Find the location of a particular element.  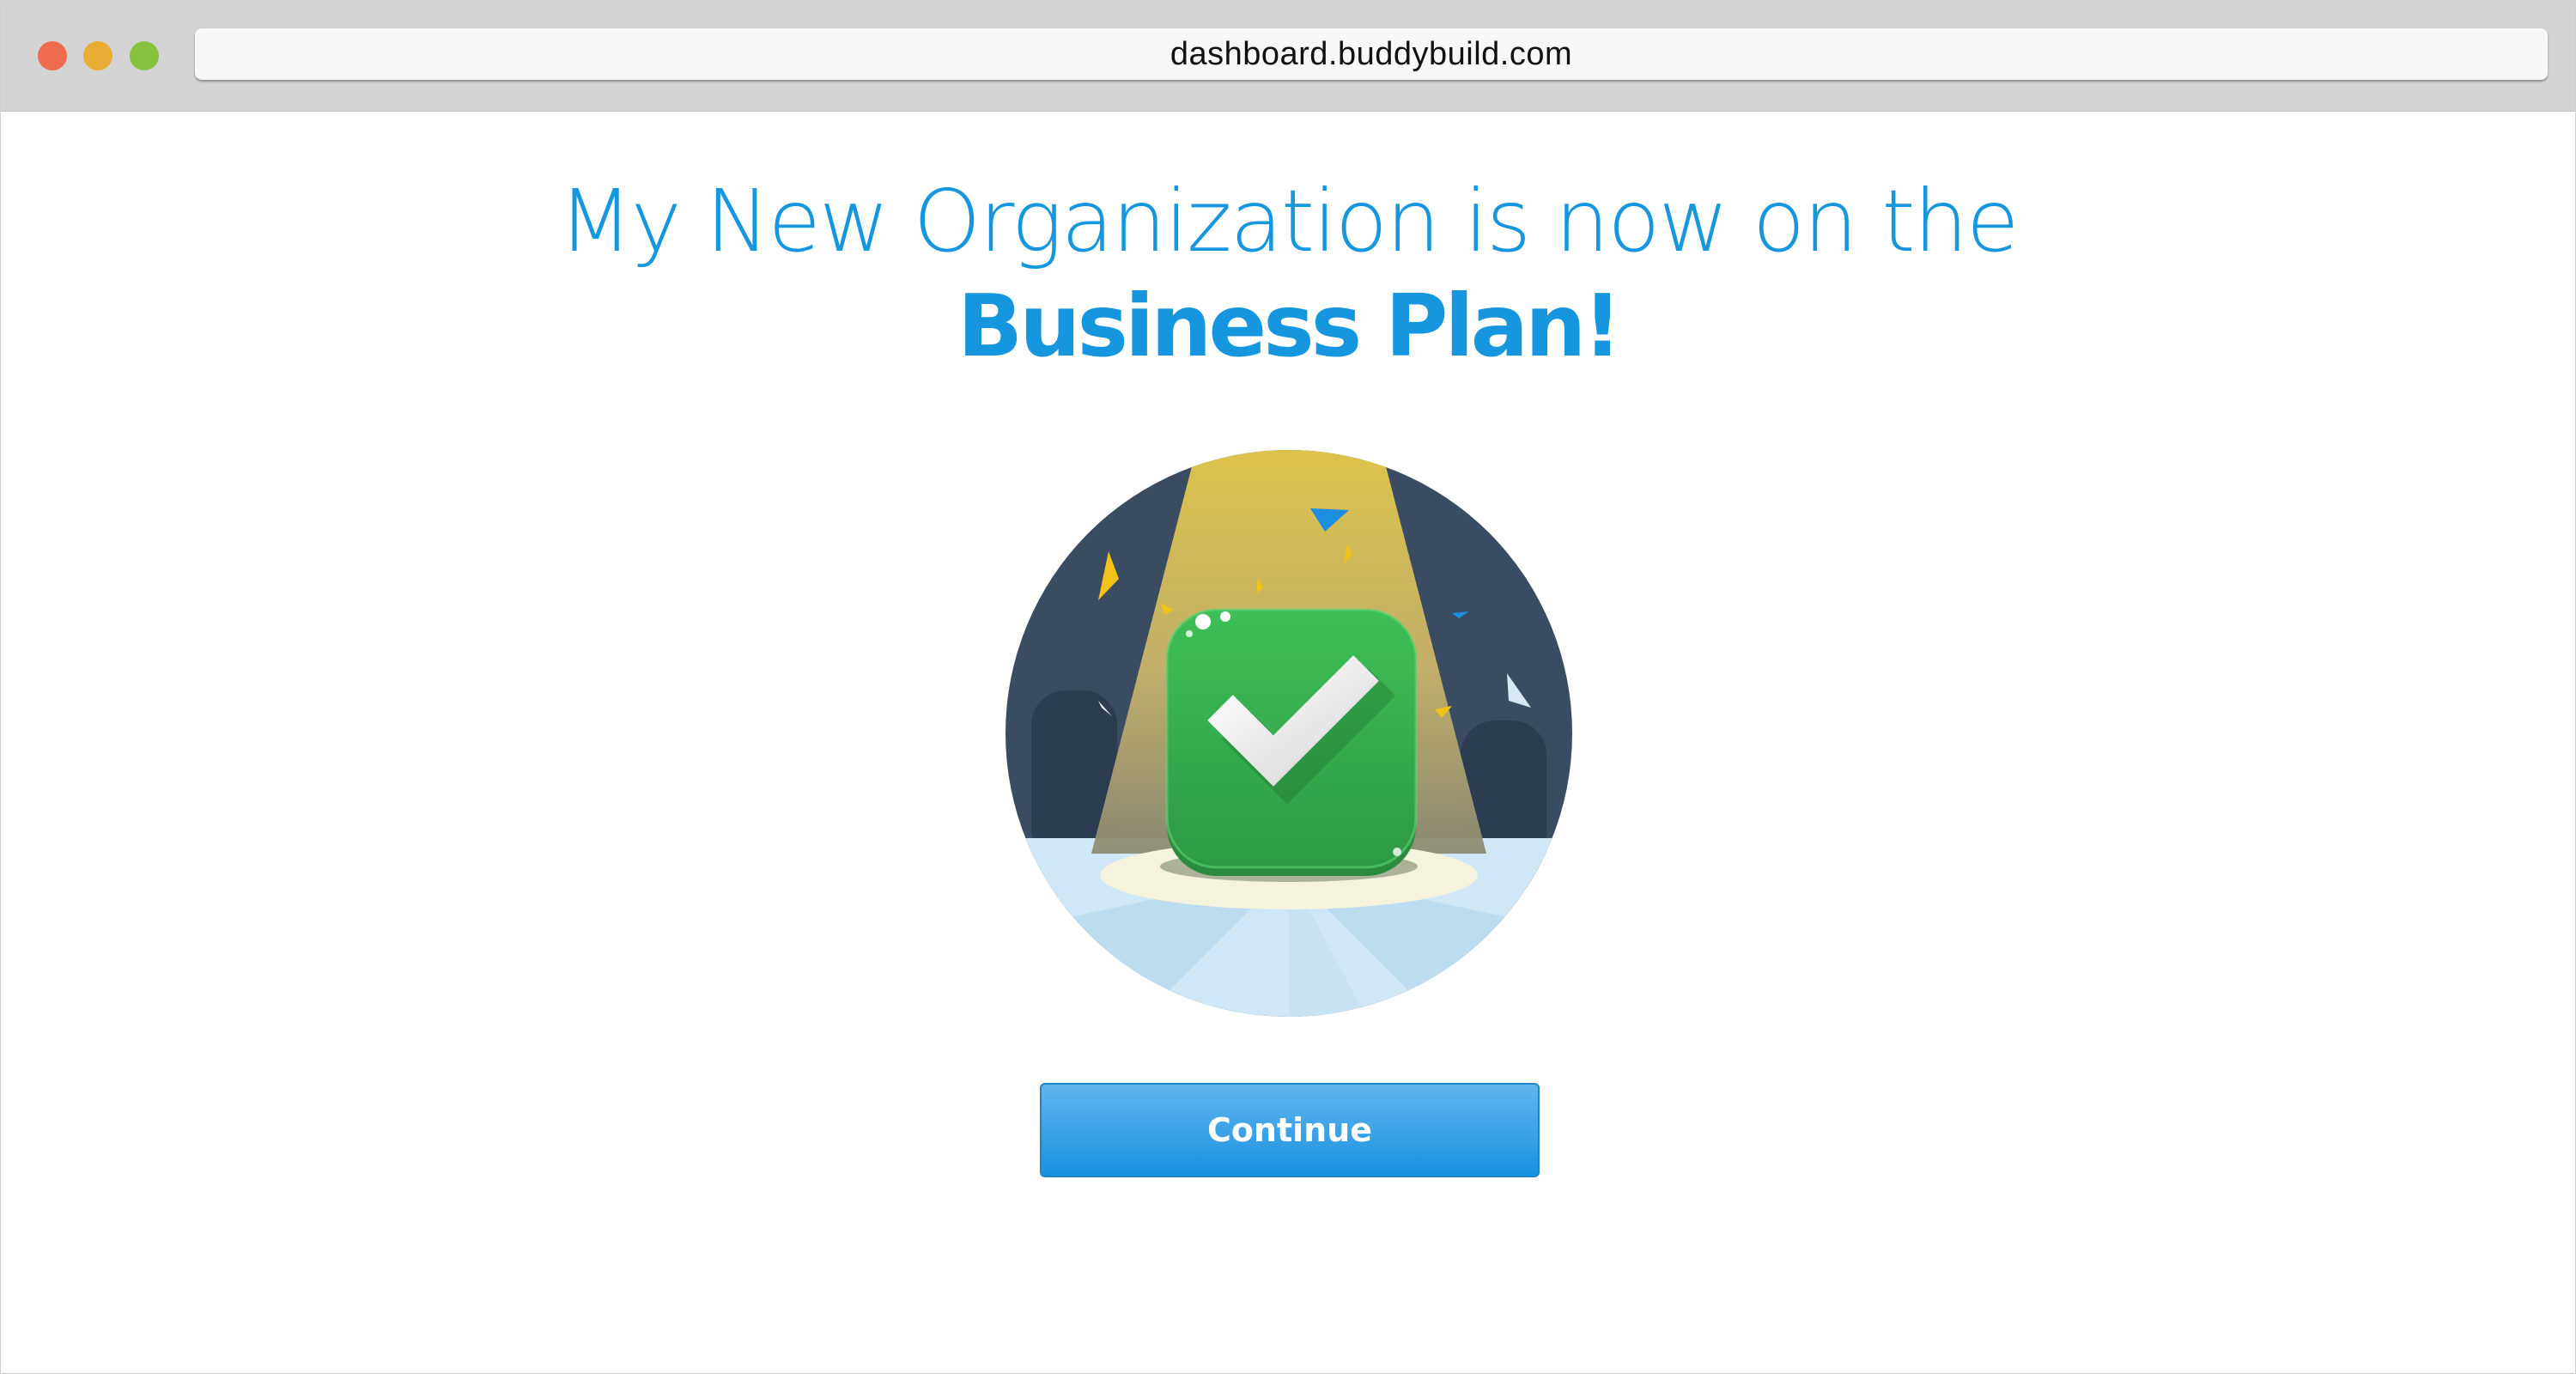

close-window-button is located at coordinates (52, 55).